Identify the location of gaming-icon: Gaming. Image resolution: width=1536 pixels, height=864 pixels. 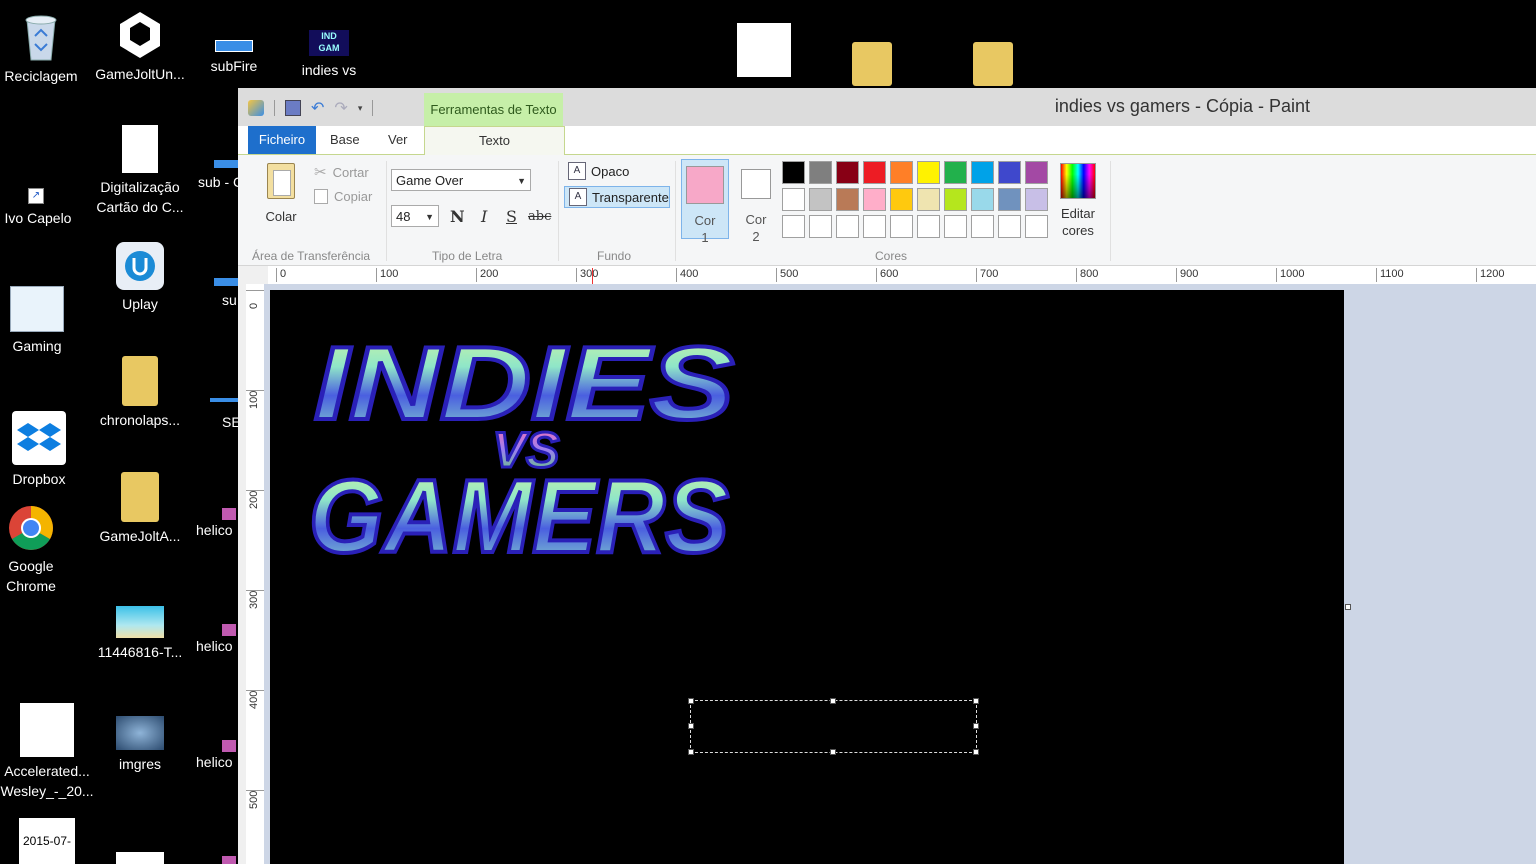
(42, 321).